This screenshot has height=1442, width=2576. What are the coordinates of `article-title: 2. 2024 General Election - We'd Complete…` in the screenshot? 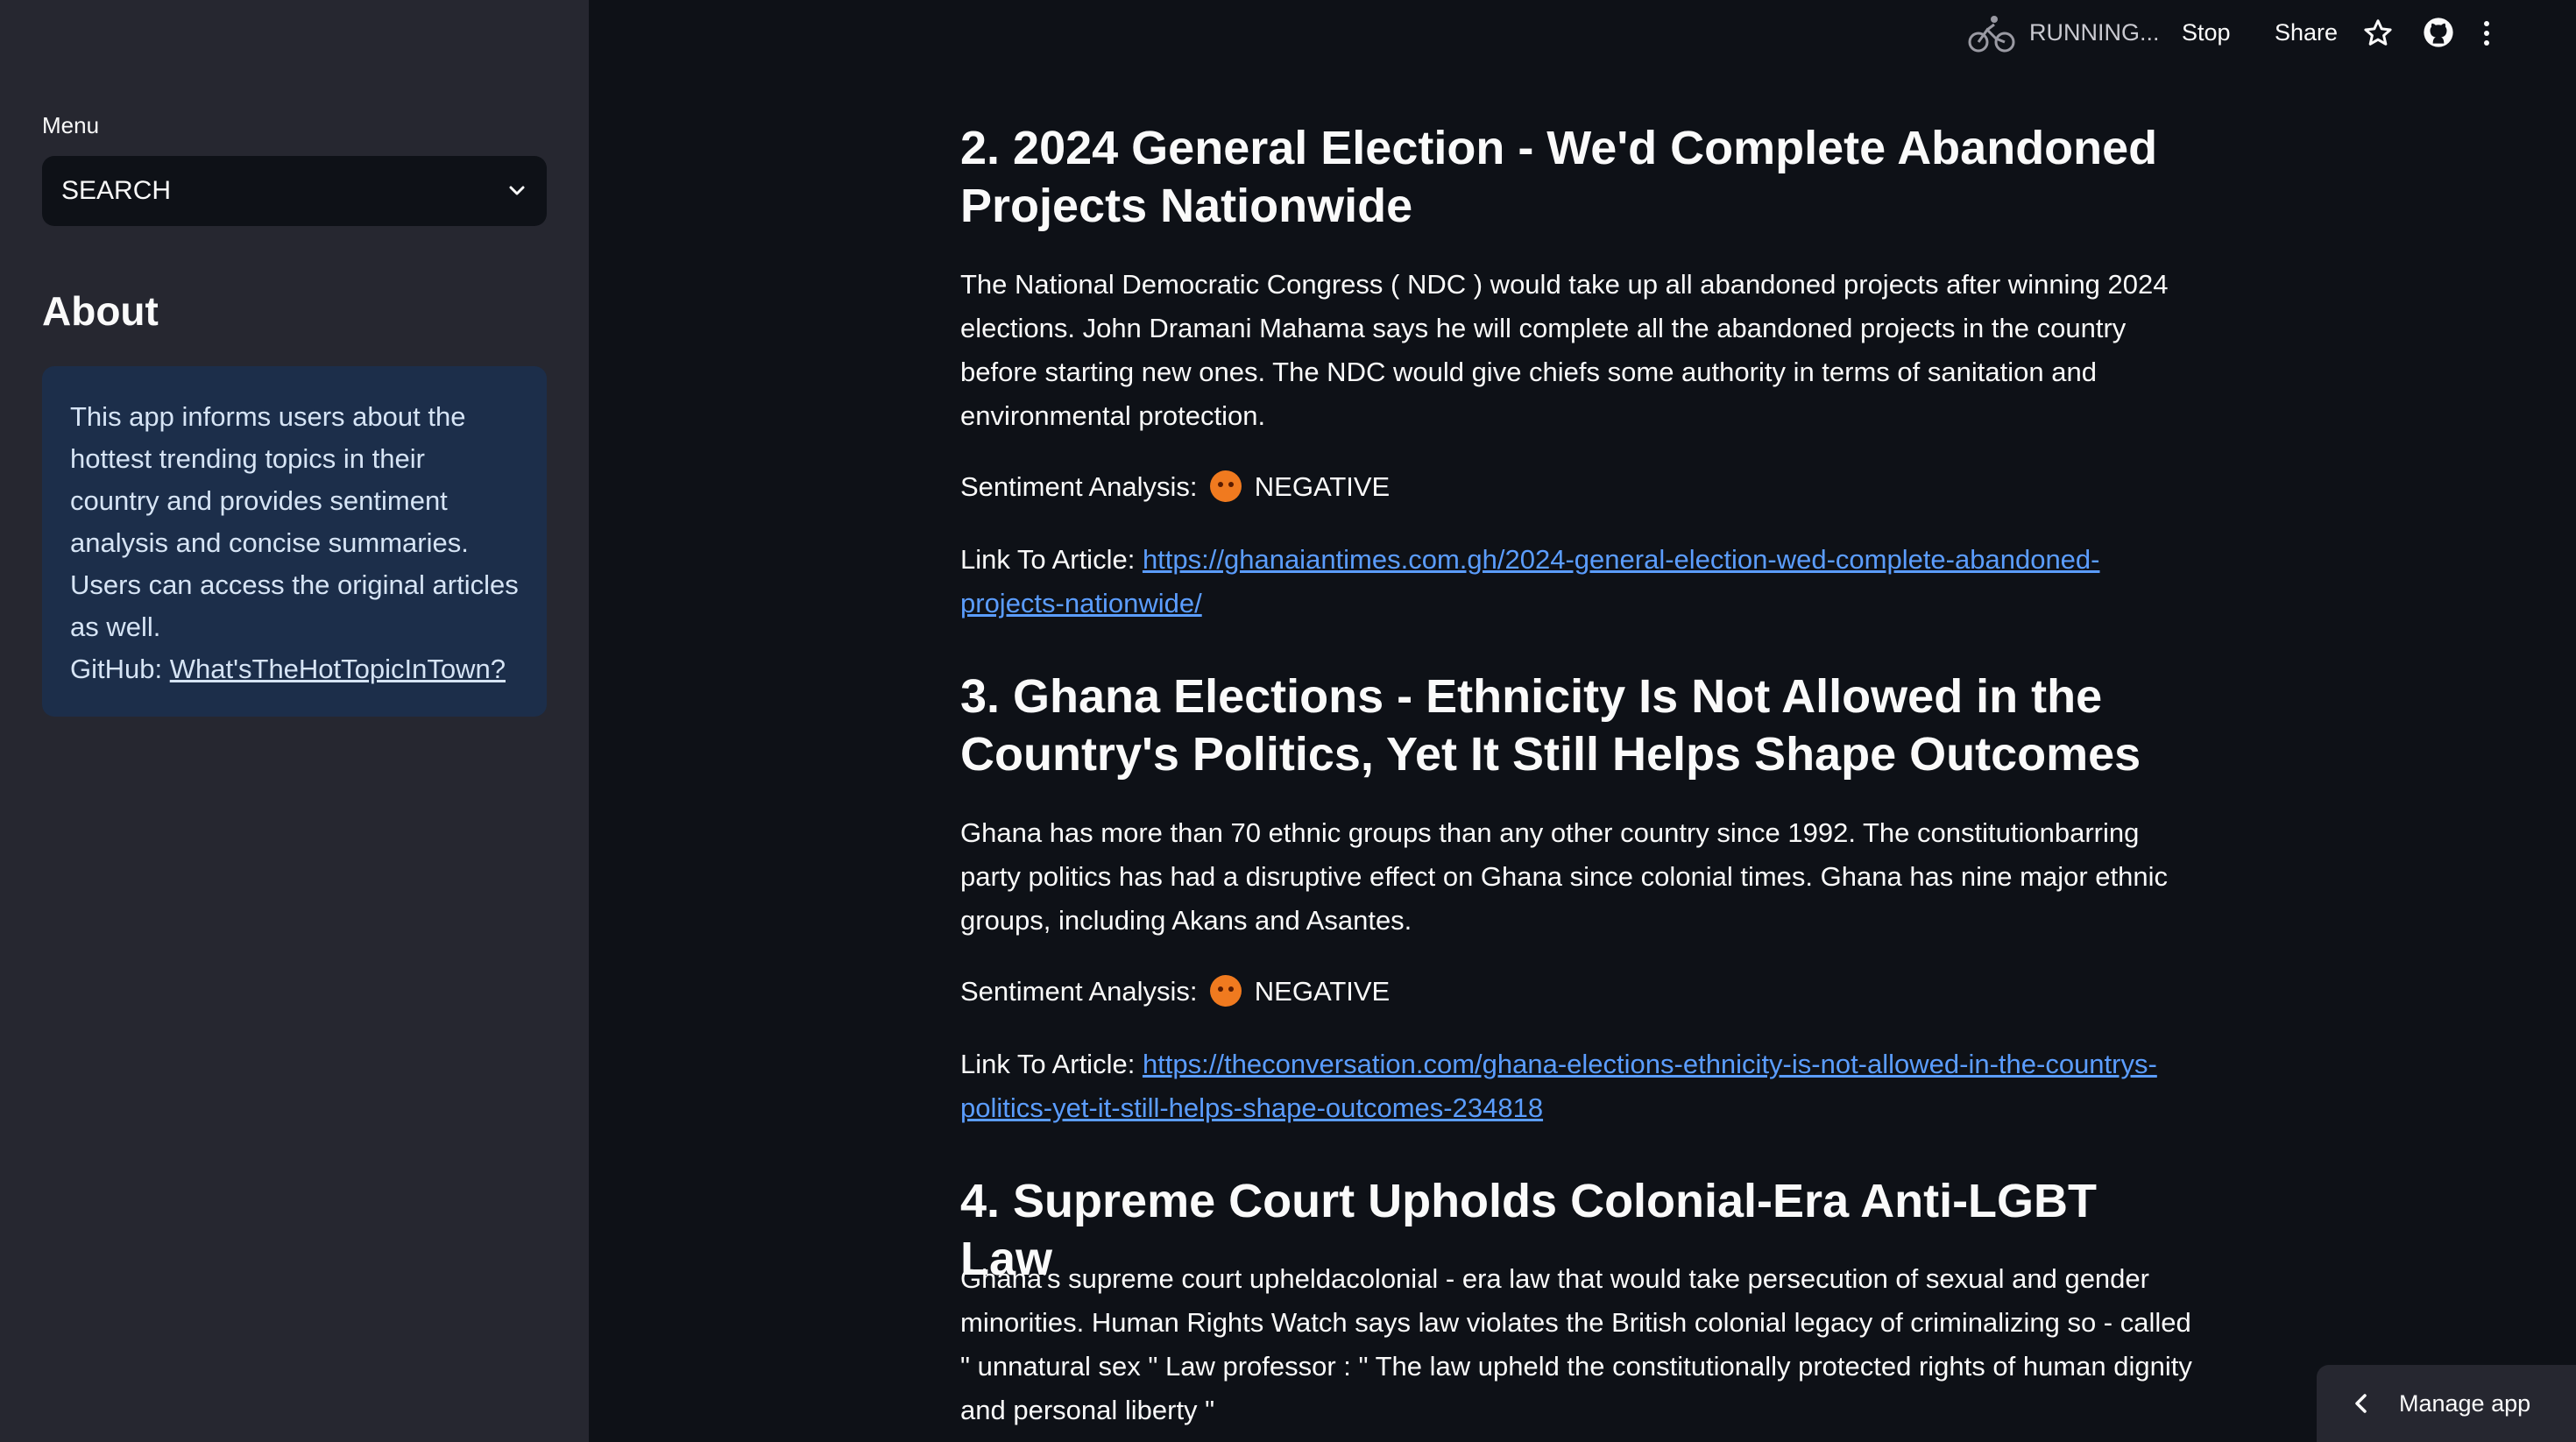 It's located at (1559, 177).